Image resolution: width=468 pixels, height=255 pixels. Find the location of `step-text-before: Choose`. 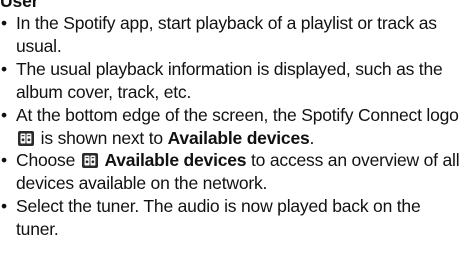

step-text-before: Choose is located at coordinates (46, 160).